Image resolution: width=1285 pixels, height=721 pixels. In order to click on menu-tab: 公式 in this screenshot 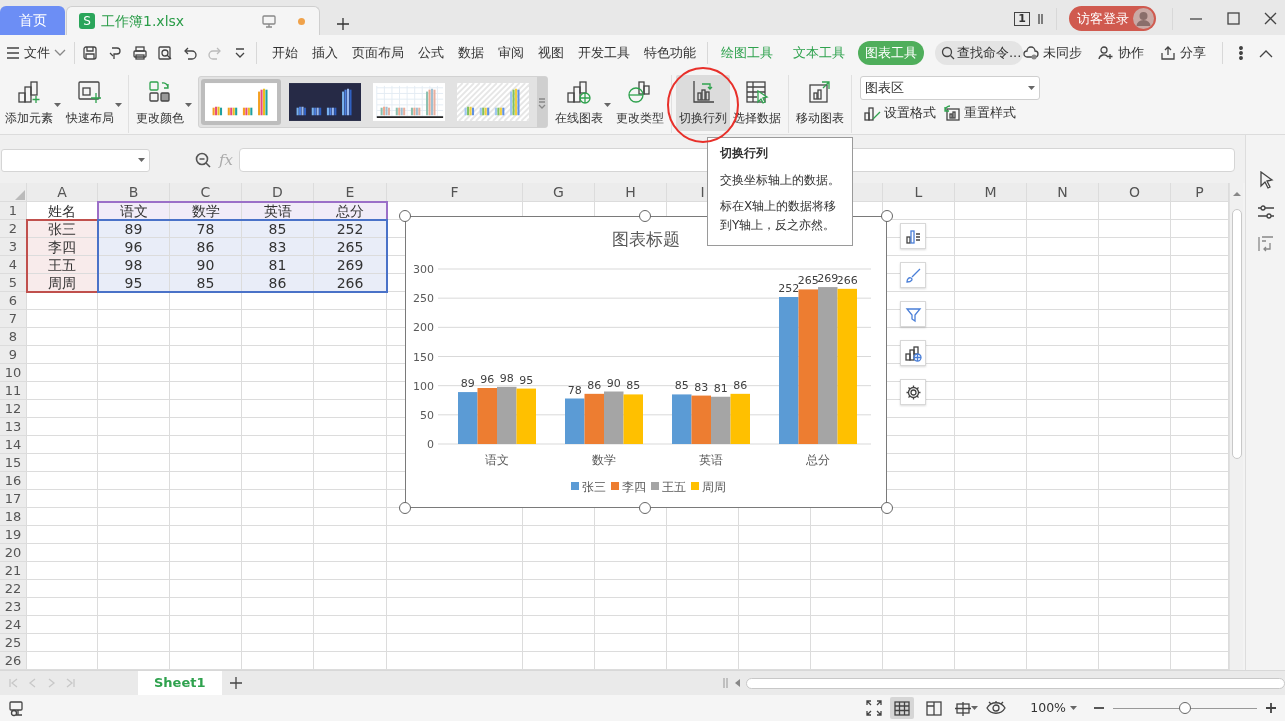, I will do `click(430, 53)`.